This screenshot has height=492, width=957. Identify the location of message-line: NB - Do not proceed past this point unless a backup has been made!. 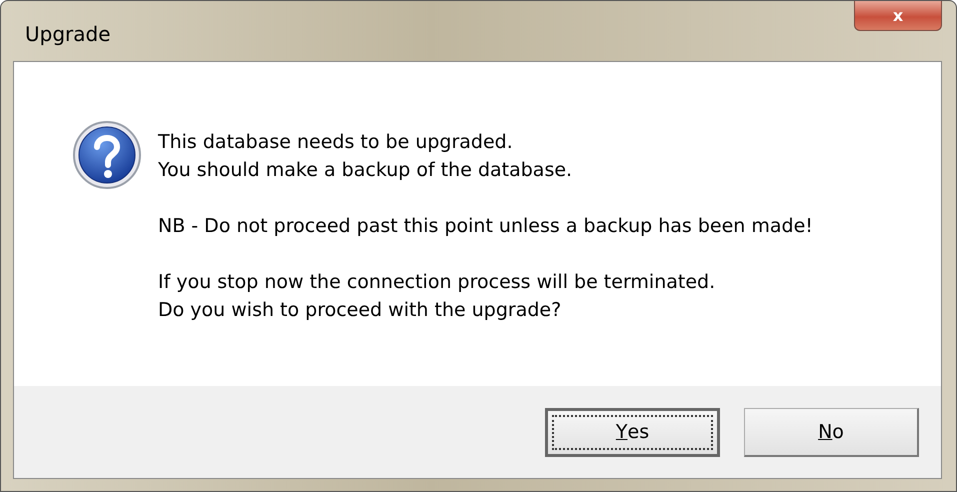
(485, 226).